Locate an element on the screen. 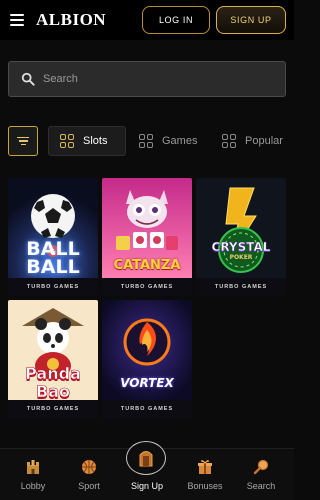 The width and height of the screenshot is (320, 500). brand-logo: ALBION is located at coordinates (71, 20).